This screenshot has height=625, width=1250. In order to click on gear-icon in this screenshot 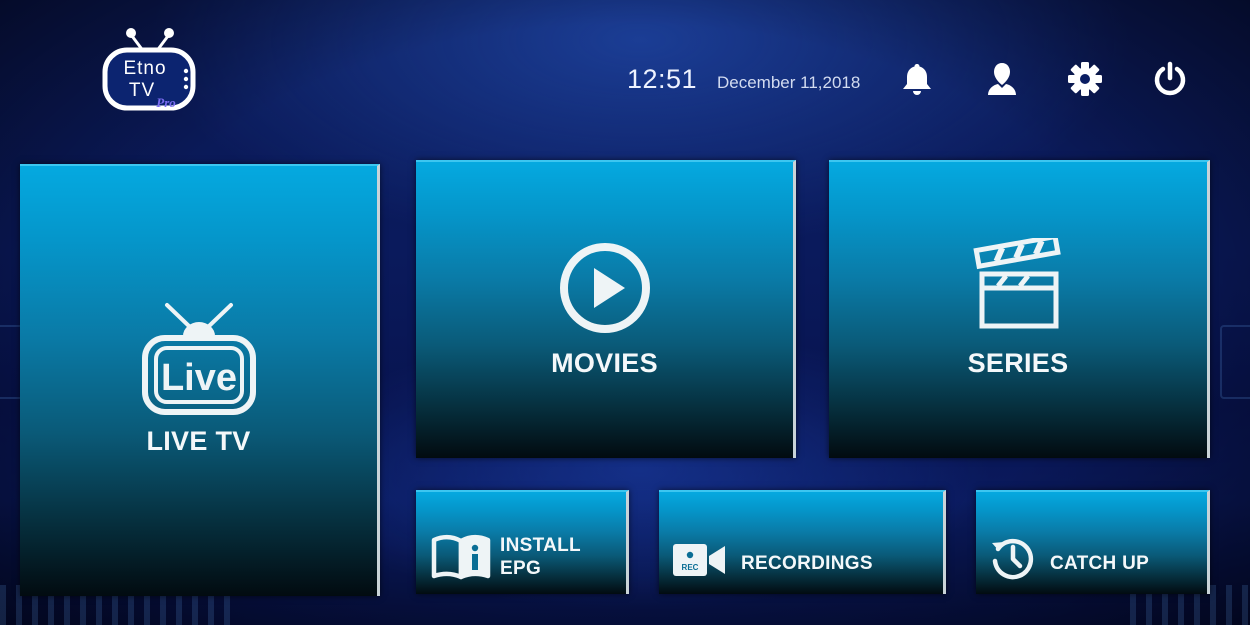, I will do `click(1085, 79)`.